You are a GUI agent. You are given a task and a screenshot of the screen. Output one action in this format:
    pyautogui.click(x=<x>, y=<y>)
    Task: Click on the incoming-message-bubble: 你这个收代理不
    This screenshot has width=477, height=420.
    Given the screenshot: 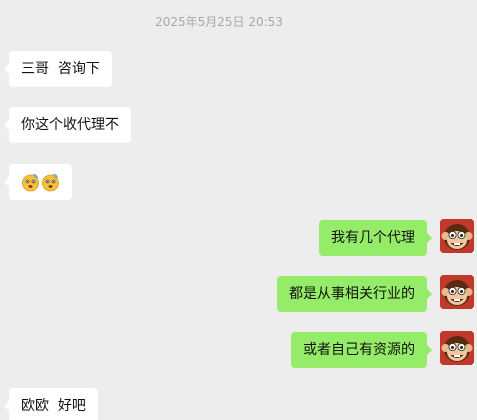 What is the action you would take?
    pyautogui.click(x=67, y=125)
    